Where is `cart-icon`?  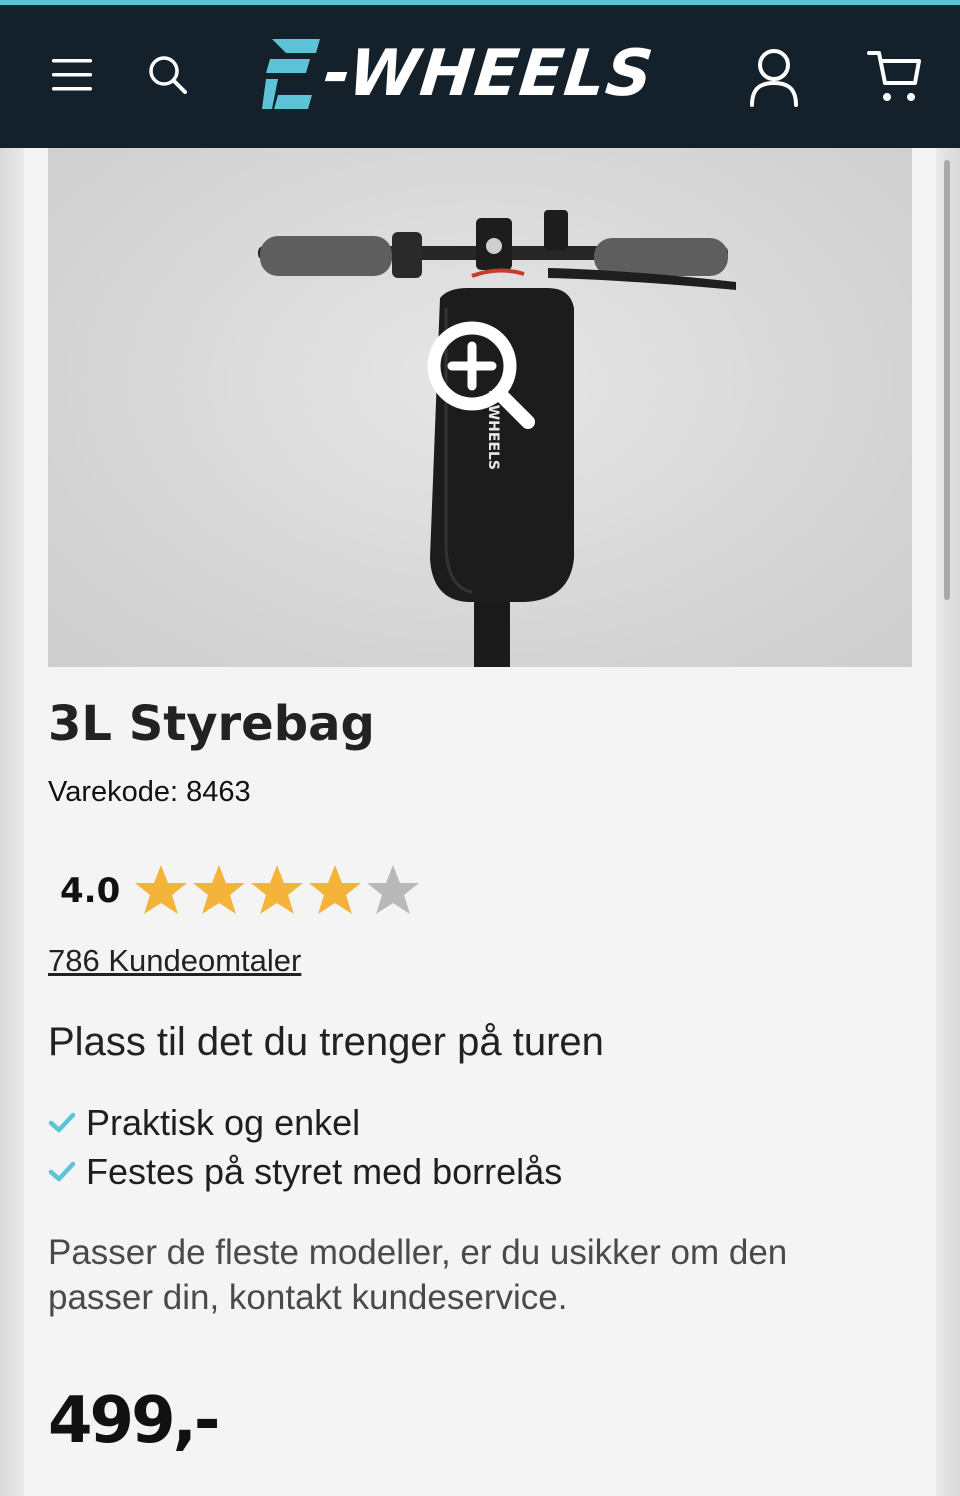
cart-icon is located at coordinates (894, 76).